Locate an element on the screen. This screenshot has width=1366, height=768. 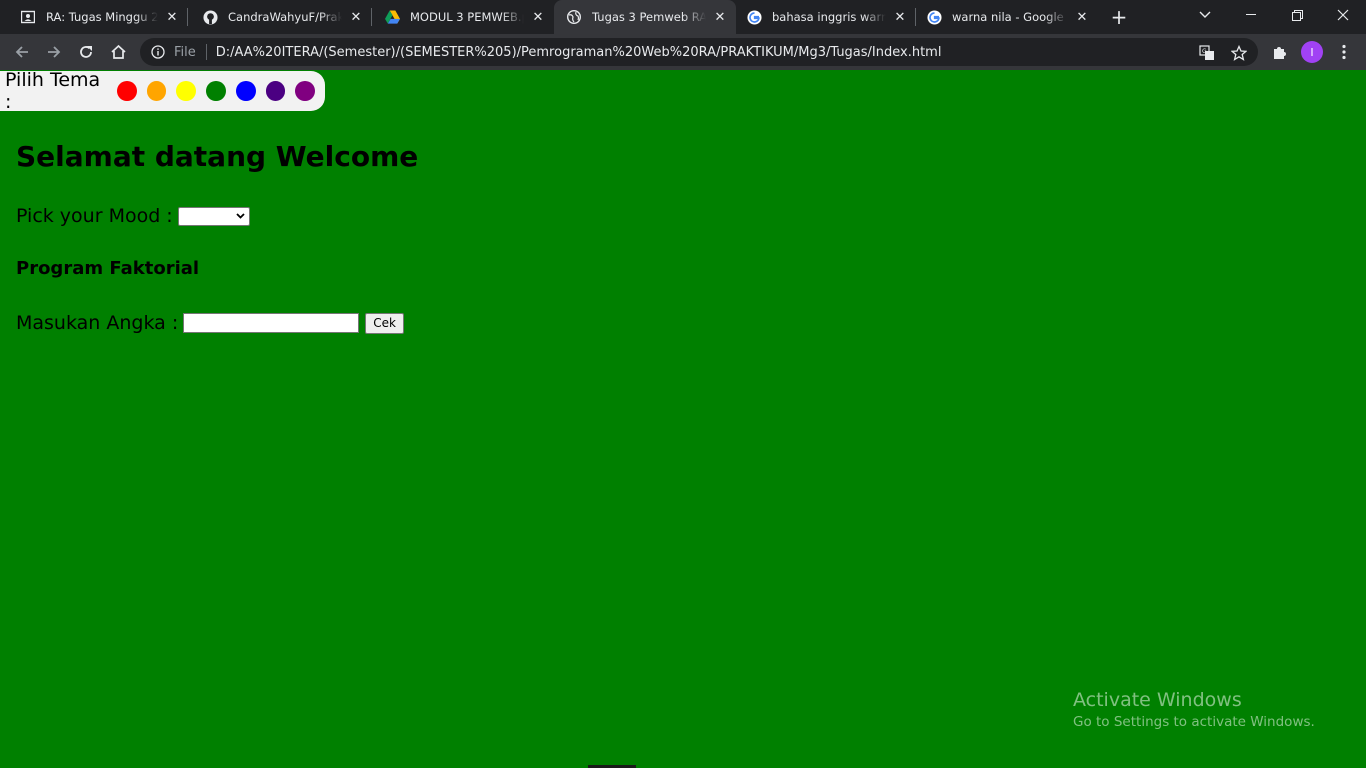
theme-label: Pilih Tema : is located at coordinates (53, 91).